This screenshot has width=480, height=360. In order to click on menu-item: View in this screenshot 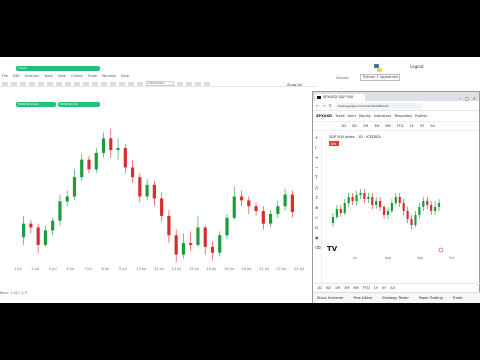, I will do `click(62, 76)`.